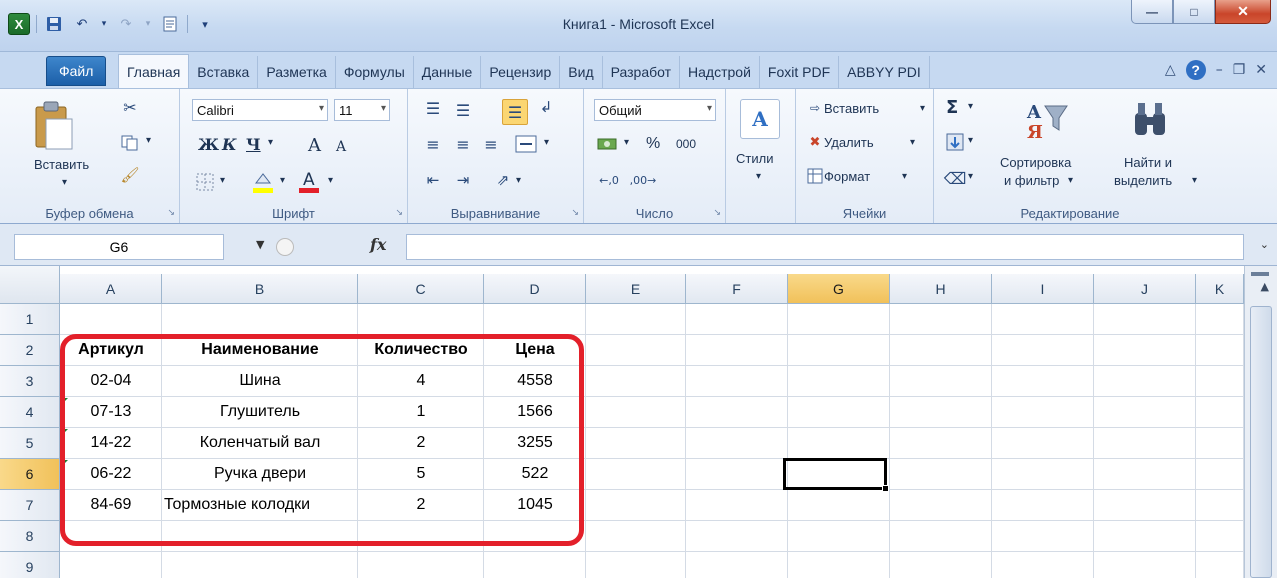 The image size is (1277, 578). I want to click on grow-font-button: A, so click(314, 145).